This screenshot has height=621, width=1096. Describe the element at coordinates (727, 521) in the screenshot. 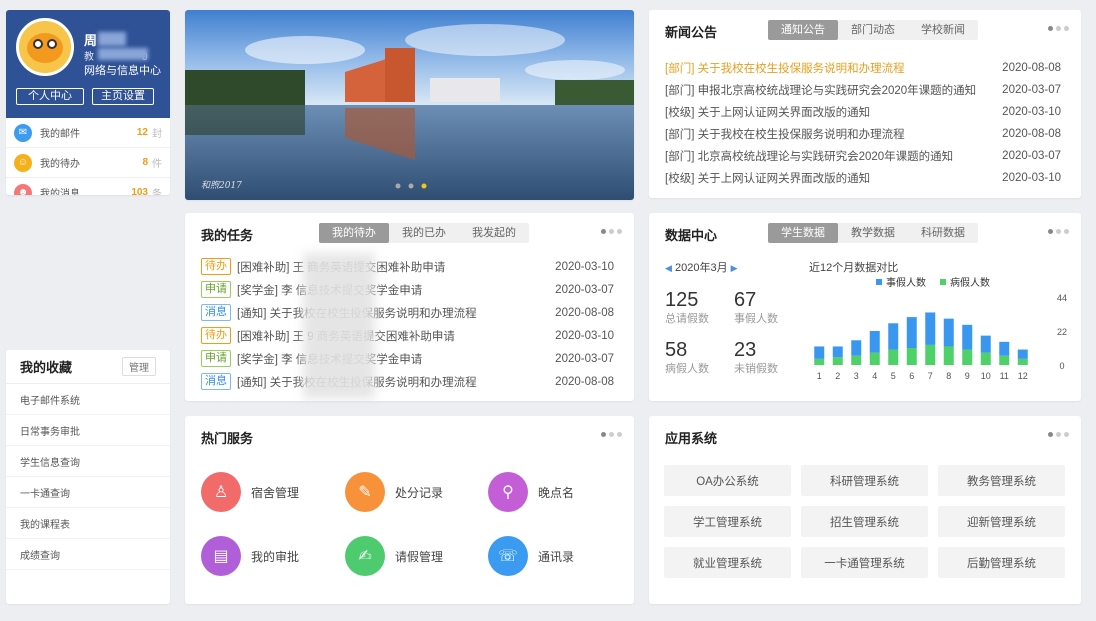

I see `app-button: 学工管理系统` at that location.